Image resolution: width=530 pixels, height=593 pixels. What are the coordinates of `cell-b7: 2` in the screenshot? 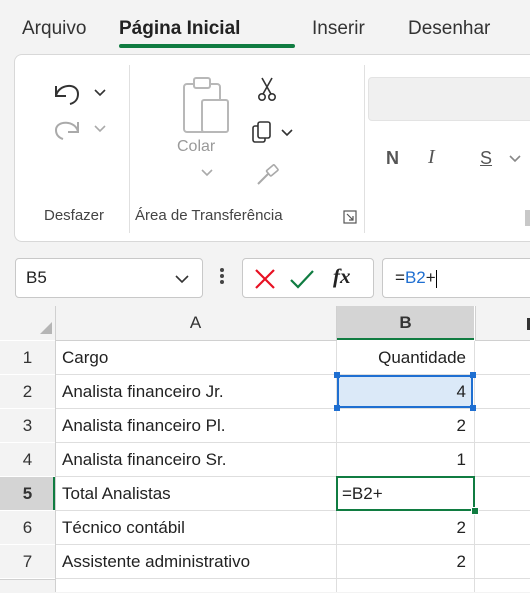 It's located at (404, 562).